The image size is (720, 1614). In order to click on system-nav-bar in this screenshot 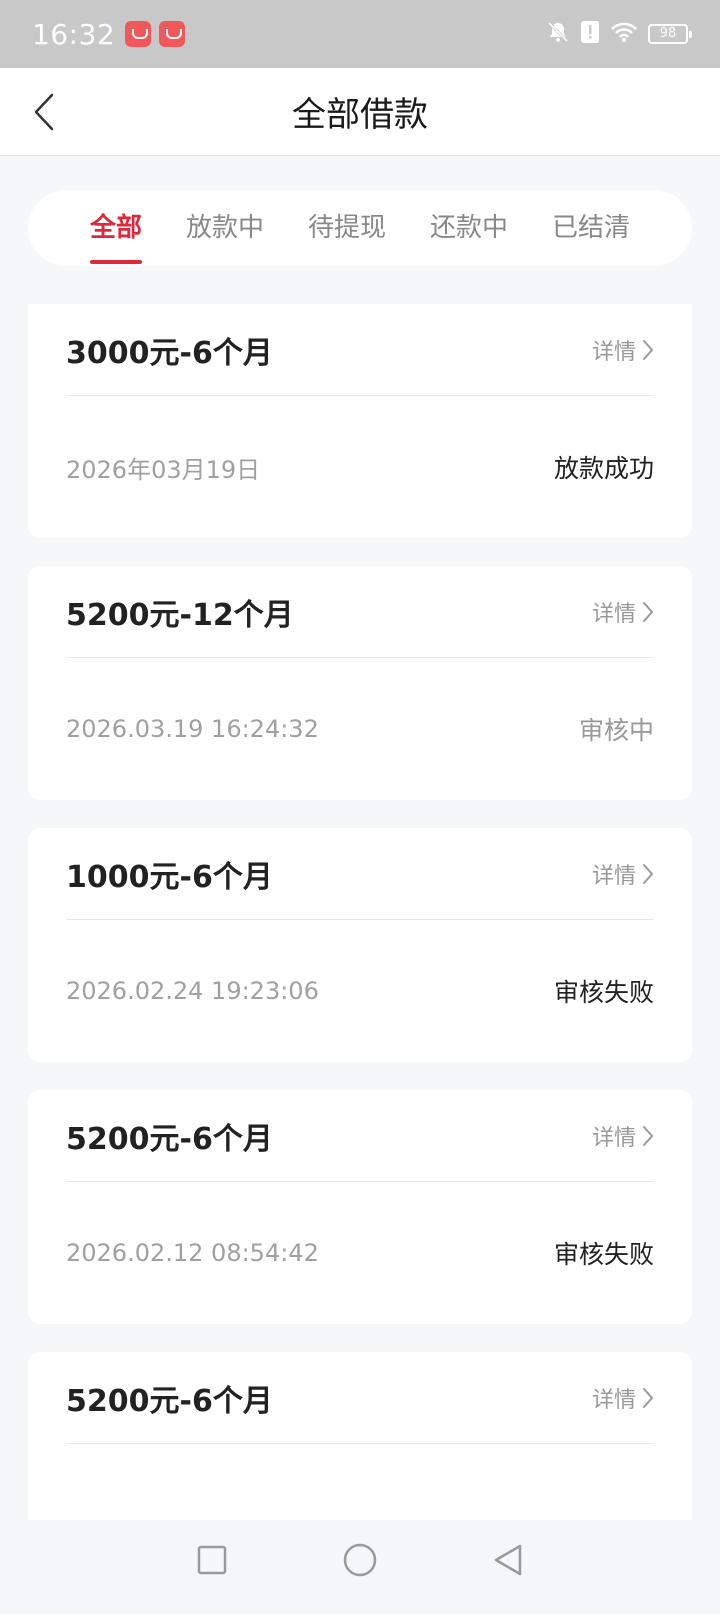, I will do `click(360, 1560)`.